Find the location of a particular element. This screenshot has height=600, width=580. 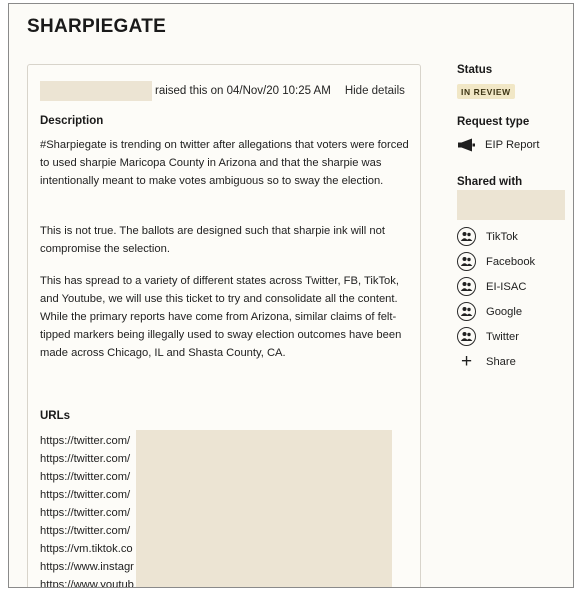

share-button: + Share is located at coordinates (496, 361).